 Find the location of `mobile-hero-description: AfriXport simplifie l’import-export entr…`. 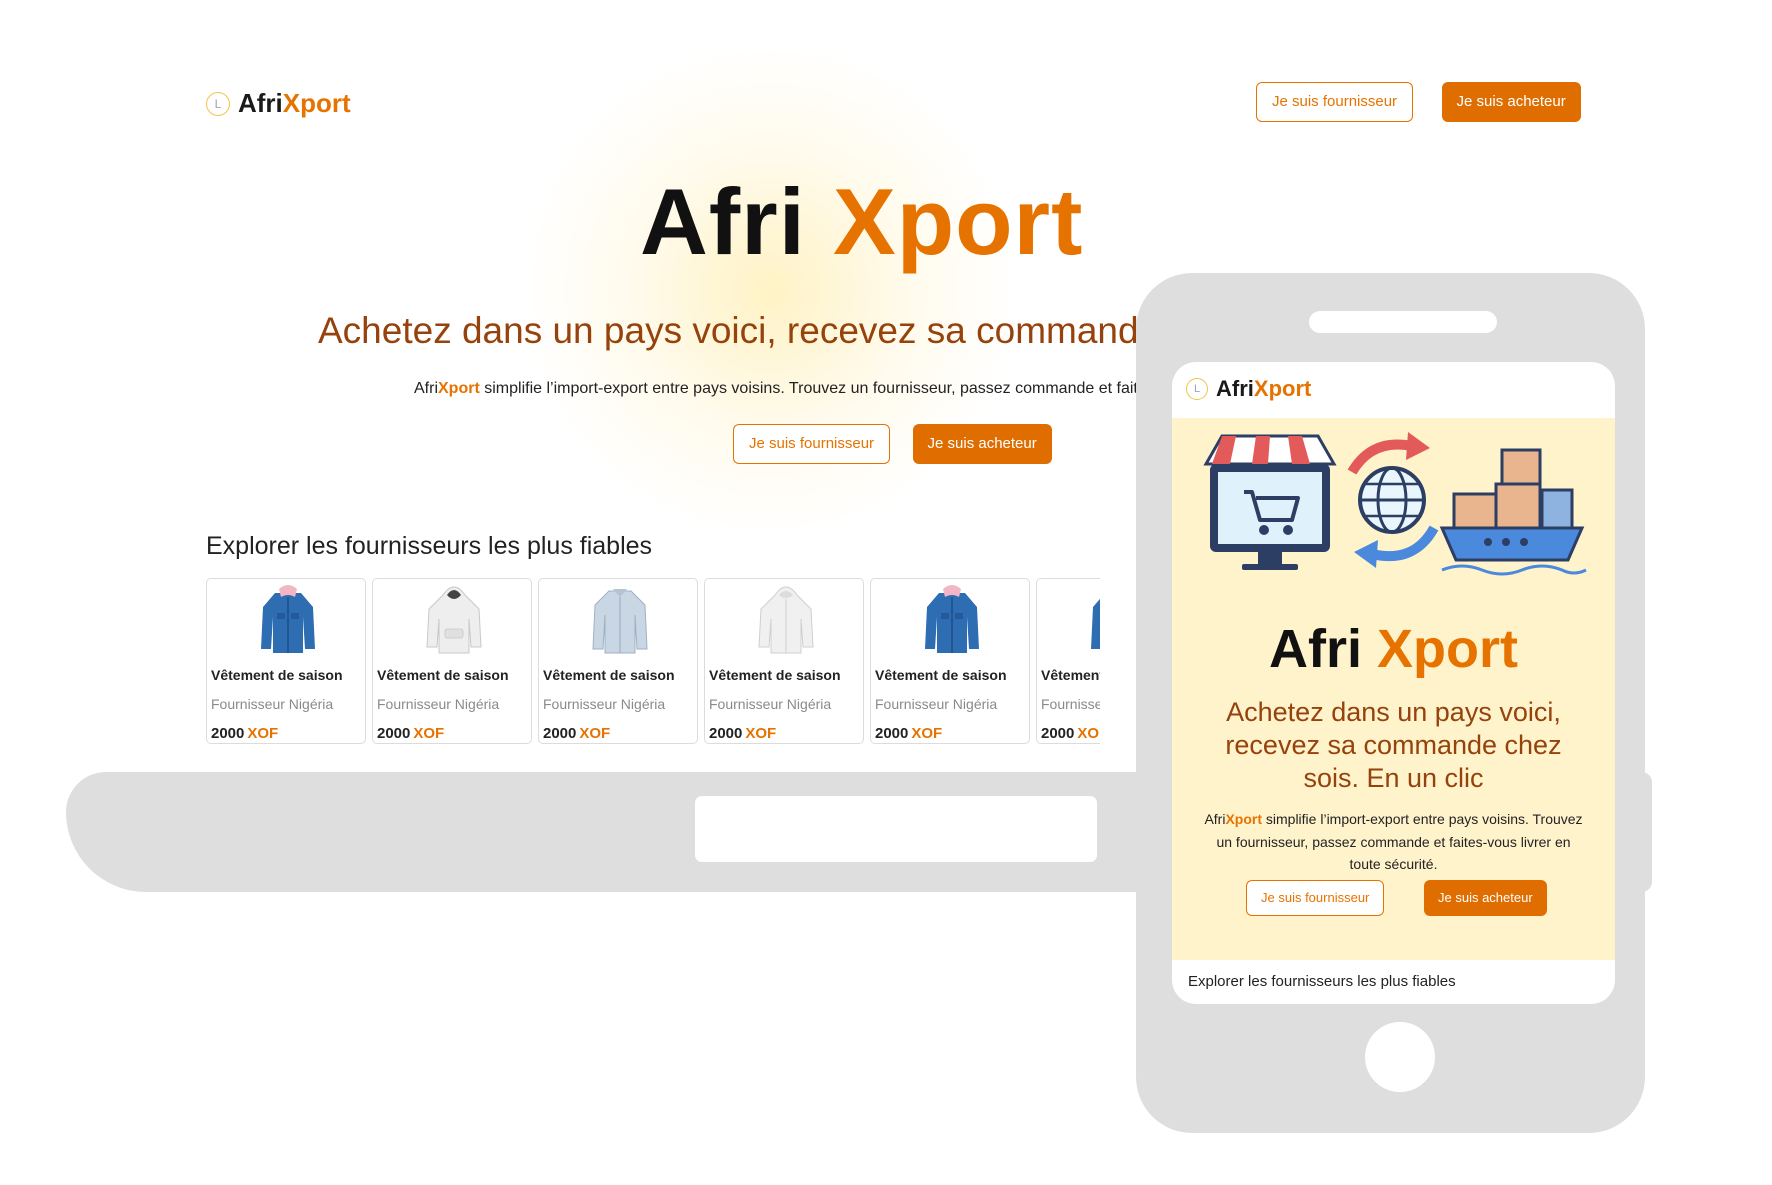

mobile-hero-description: AfriXport simplifie l’import-export entr… is located at coordinates (1393, 841).